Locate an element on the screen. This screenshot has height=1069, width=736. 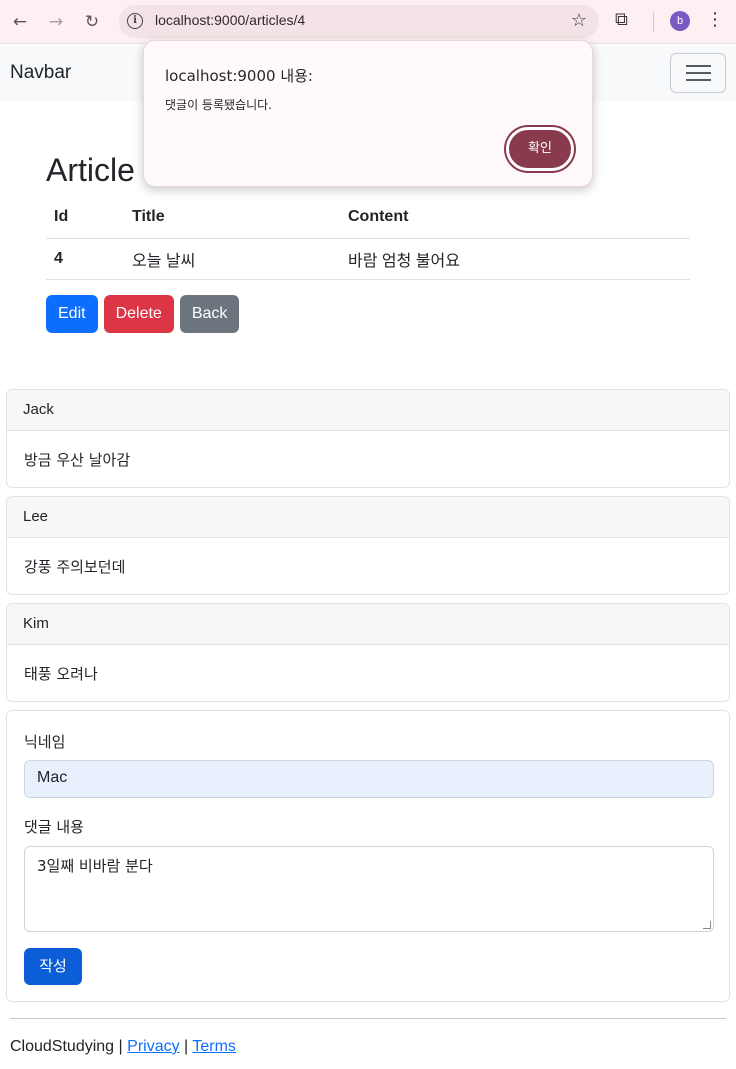
comment-body-label: 댓글 내용 is located at coordinates (54, 827).